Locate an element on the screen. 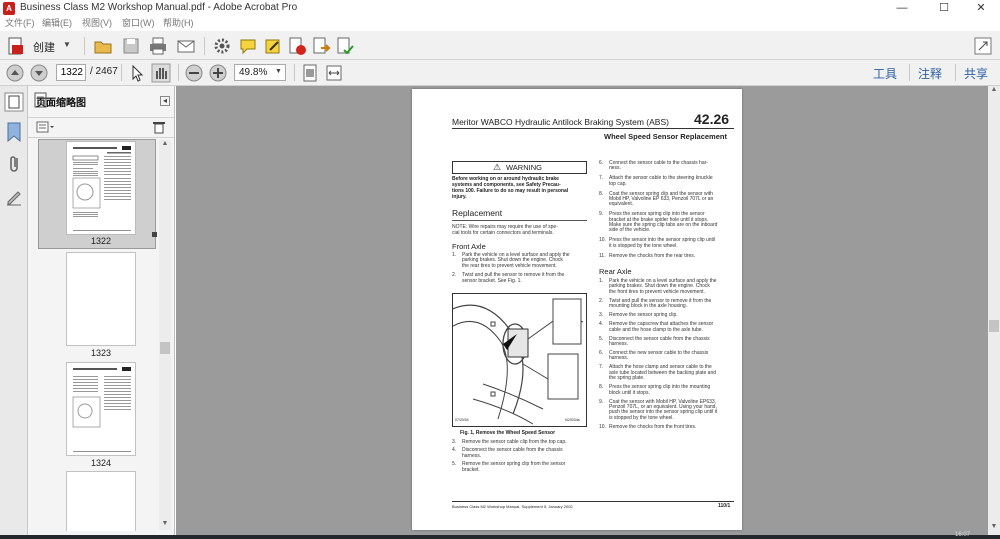 Image resolution: width=1000 pixels, height=539 pixels. figure-code-left: 07/20/04 is located at coordinates (462, 420).